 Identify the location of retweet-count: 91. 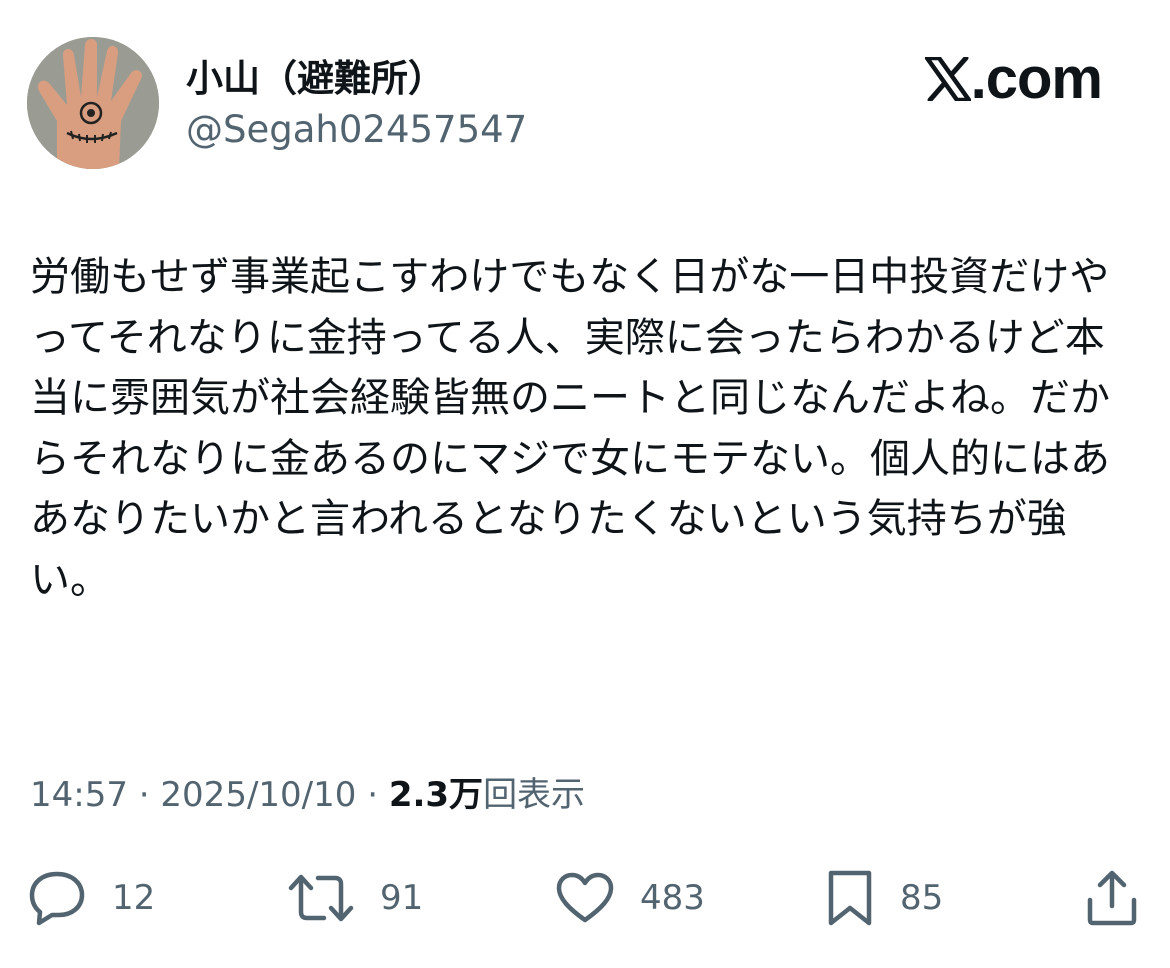
(402, 898).